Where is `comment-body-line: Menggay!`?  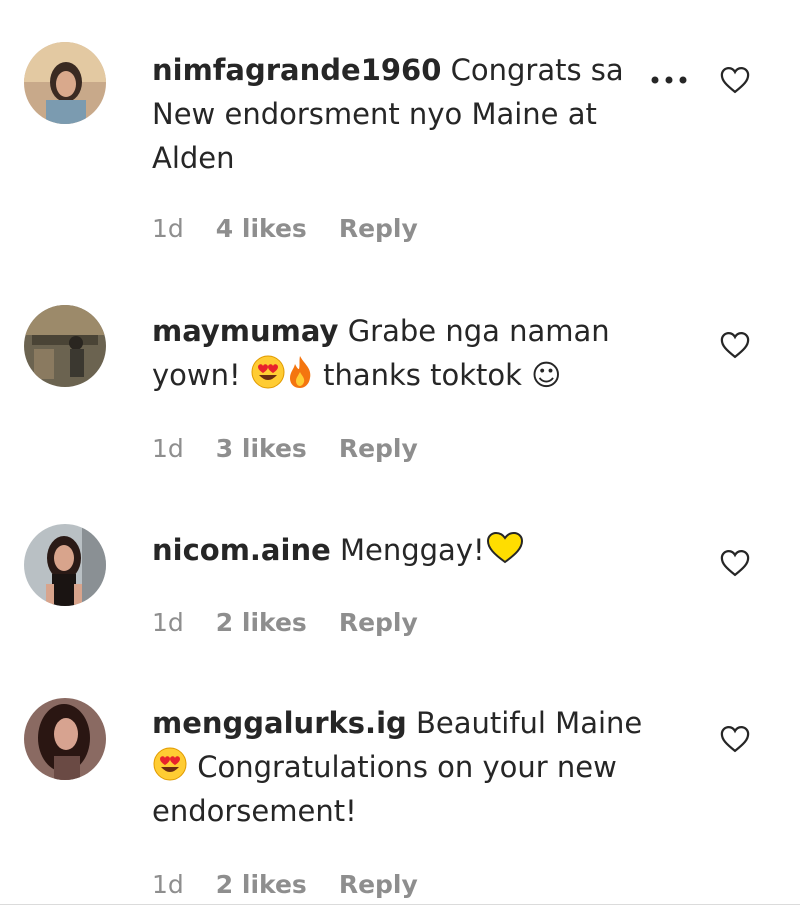
comment-body-line: Menggay! is located at coordinates (412, 550).